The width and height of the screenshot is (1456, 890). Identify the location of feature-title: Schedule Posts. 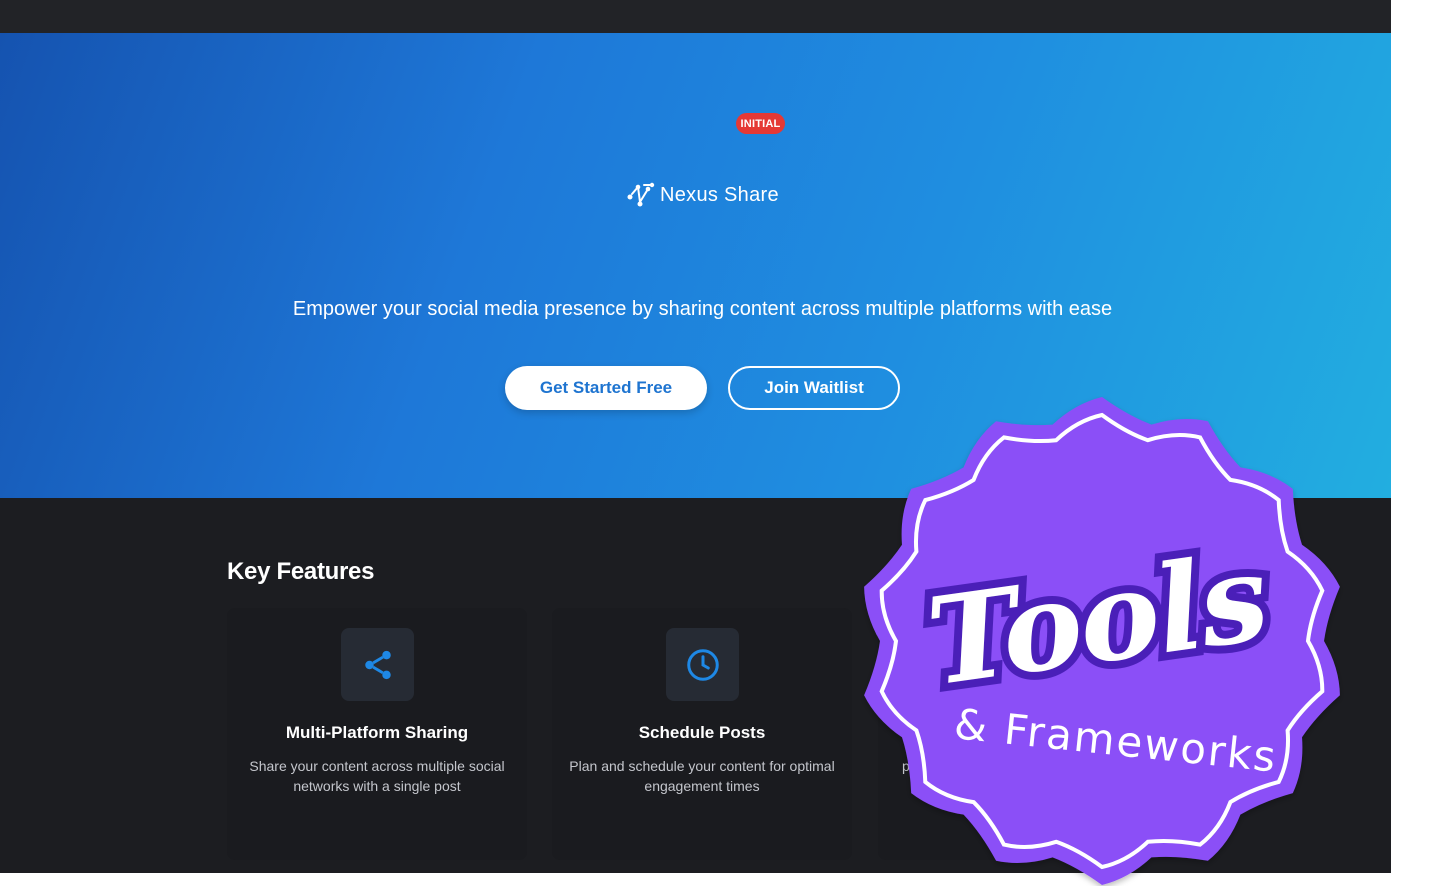
(702, 732).